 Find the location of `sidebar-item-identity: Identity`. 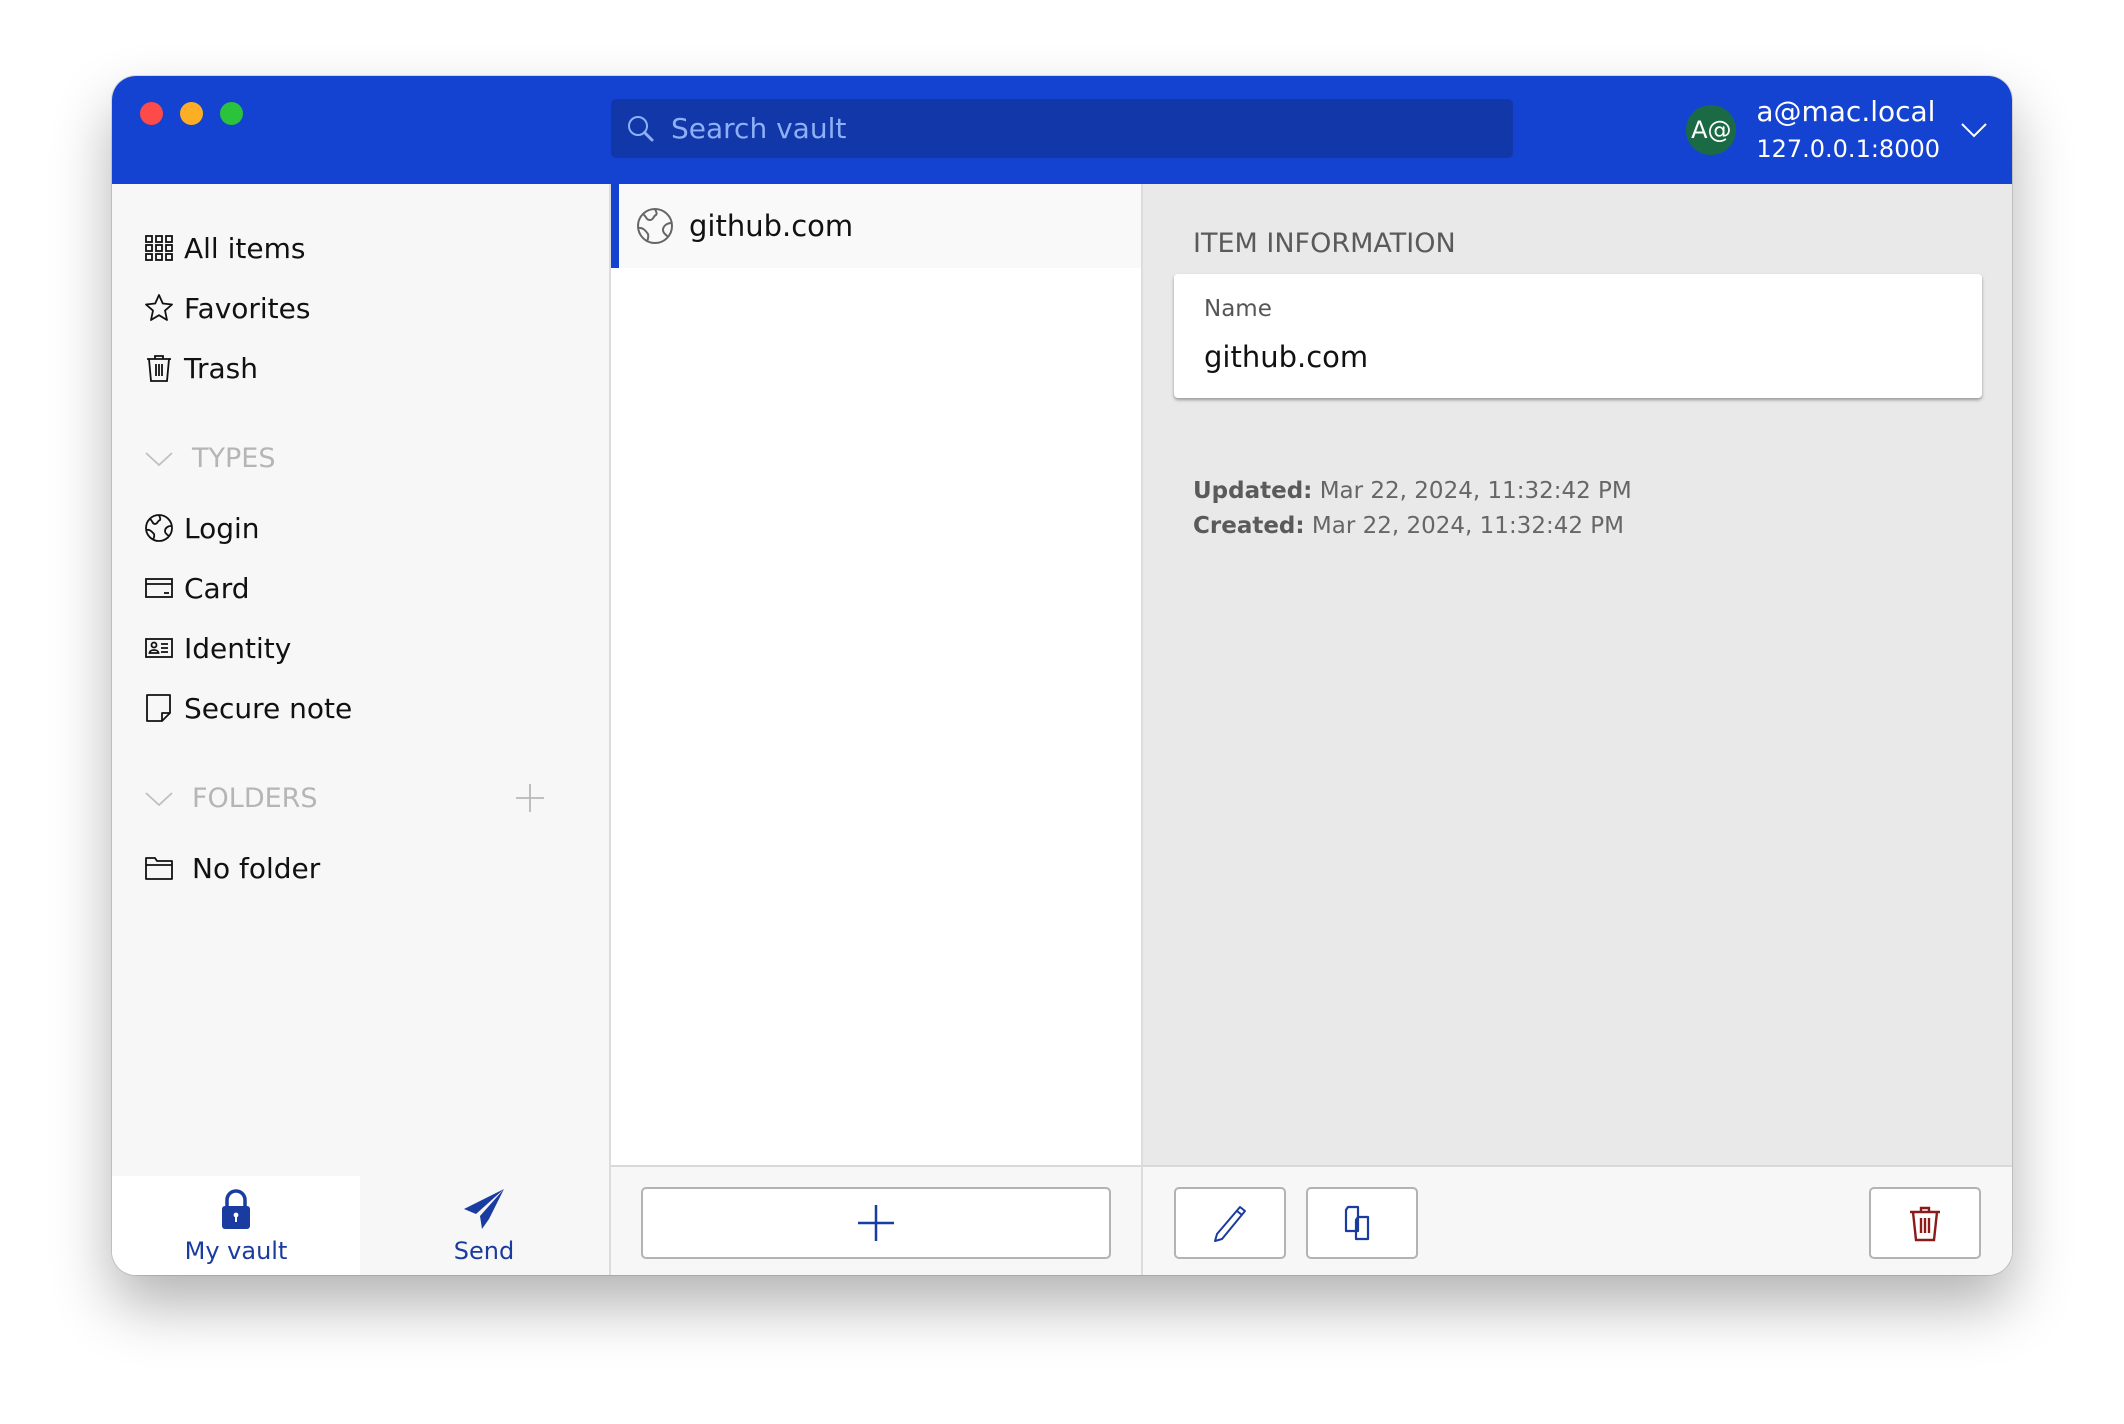

sidebar-item-identity: Identity is located at coordinates (217, 648).